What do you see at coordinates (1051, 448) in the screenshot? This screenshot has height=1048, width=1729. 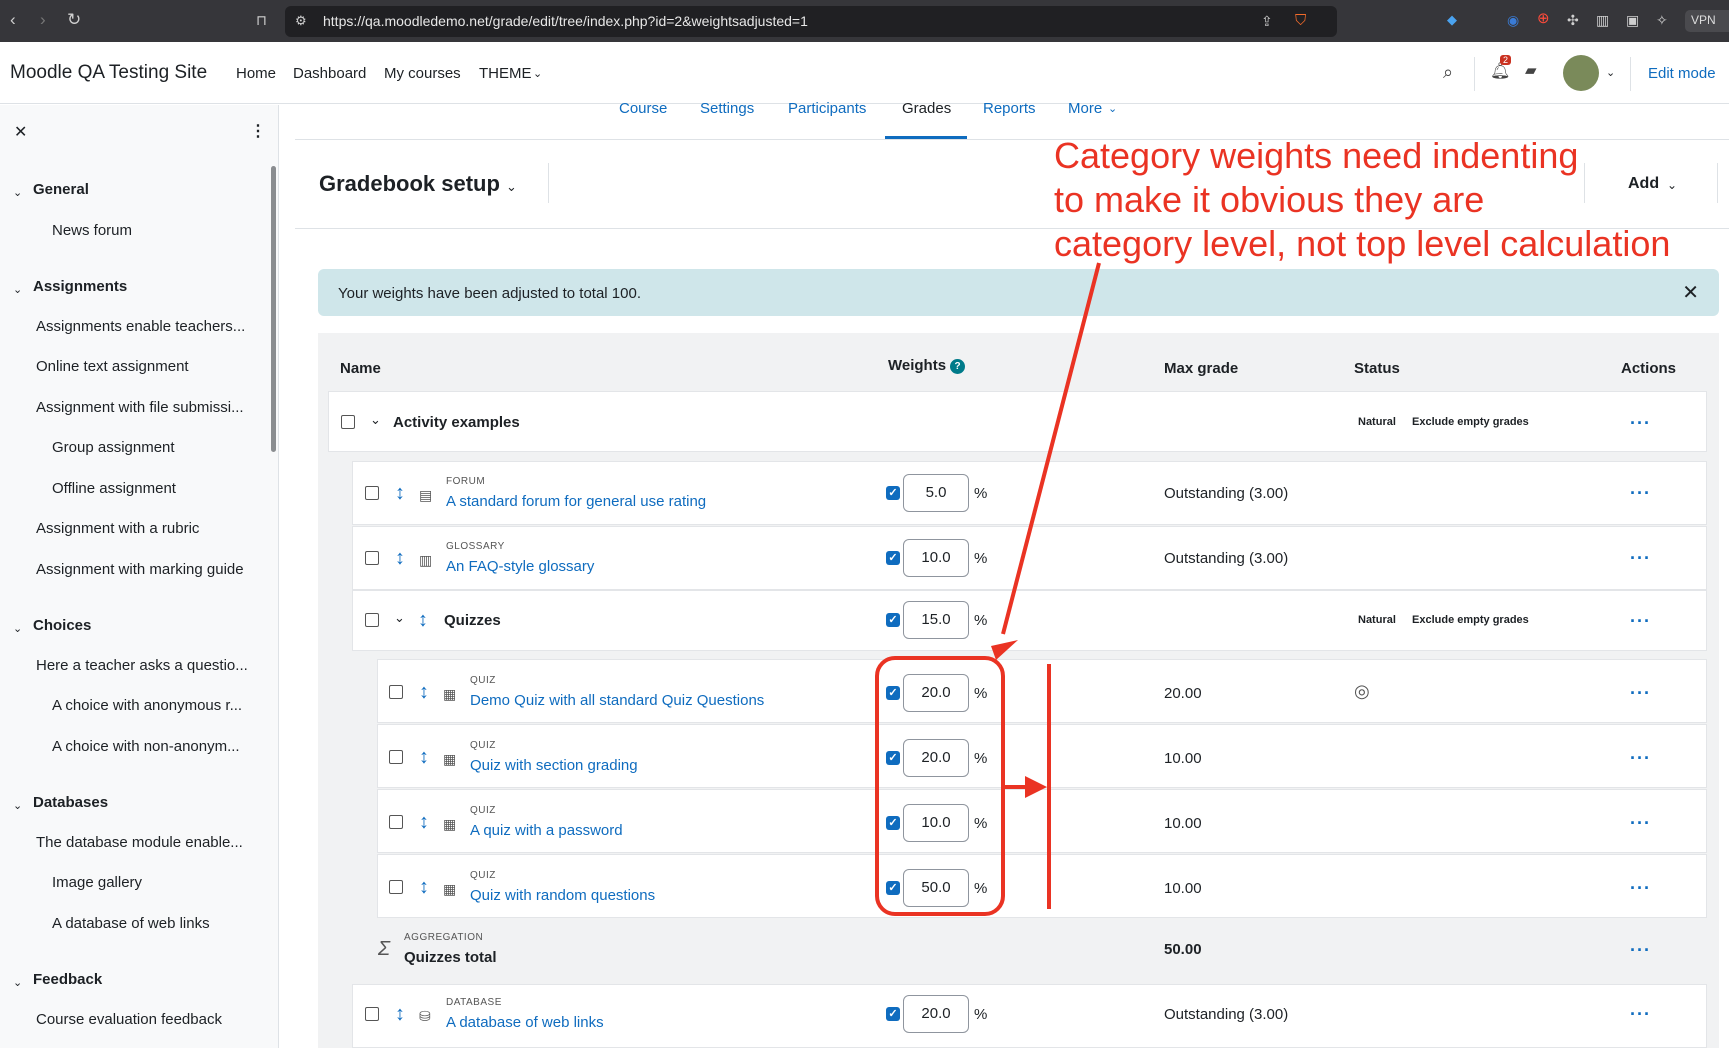 I see `annotation-arrow-line` at bounding box center [1051, 448].